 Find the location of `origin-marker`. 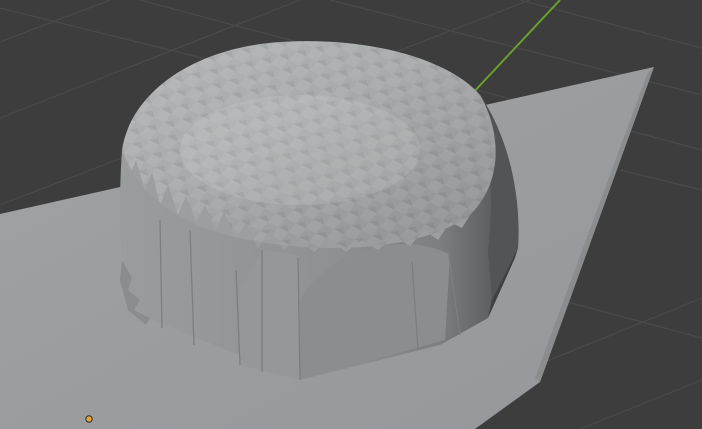

origin-marker is located at coordinates (89, 419).